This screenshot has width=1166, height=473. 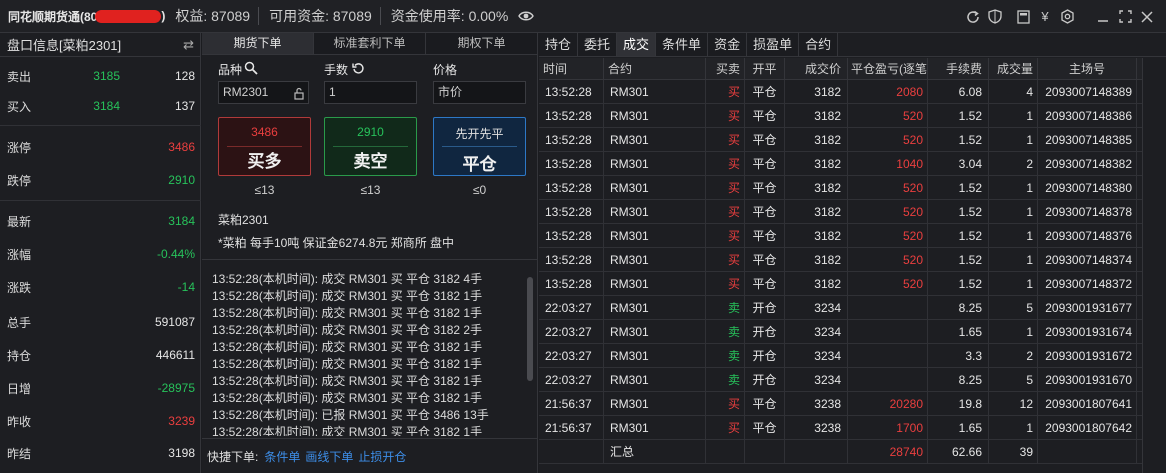 What do you see at coordinates (682, 44) in the screenshot?
I see `tab-conditional: 条件单` at bounding box center [682, 44].